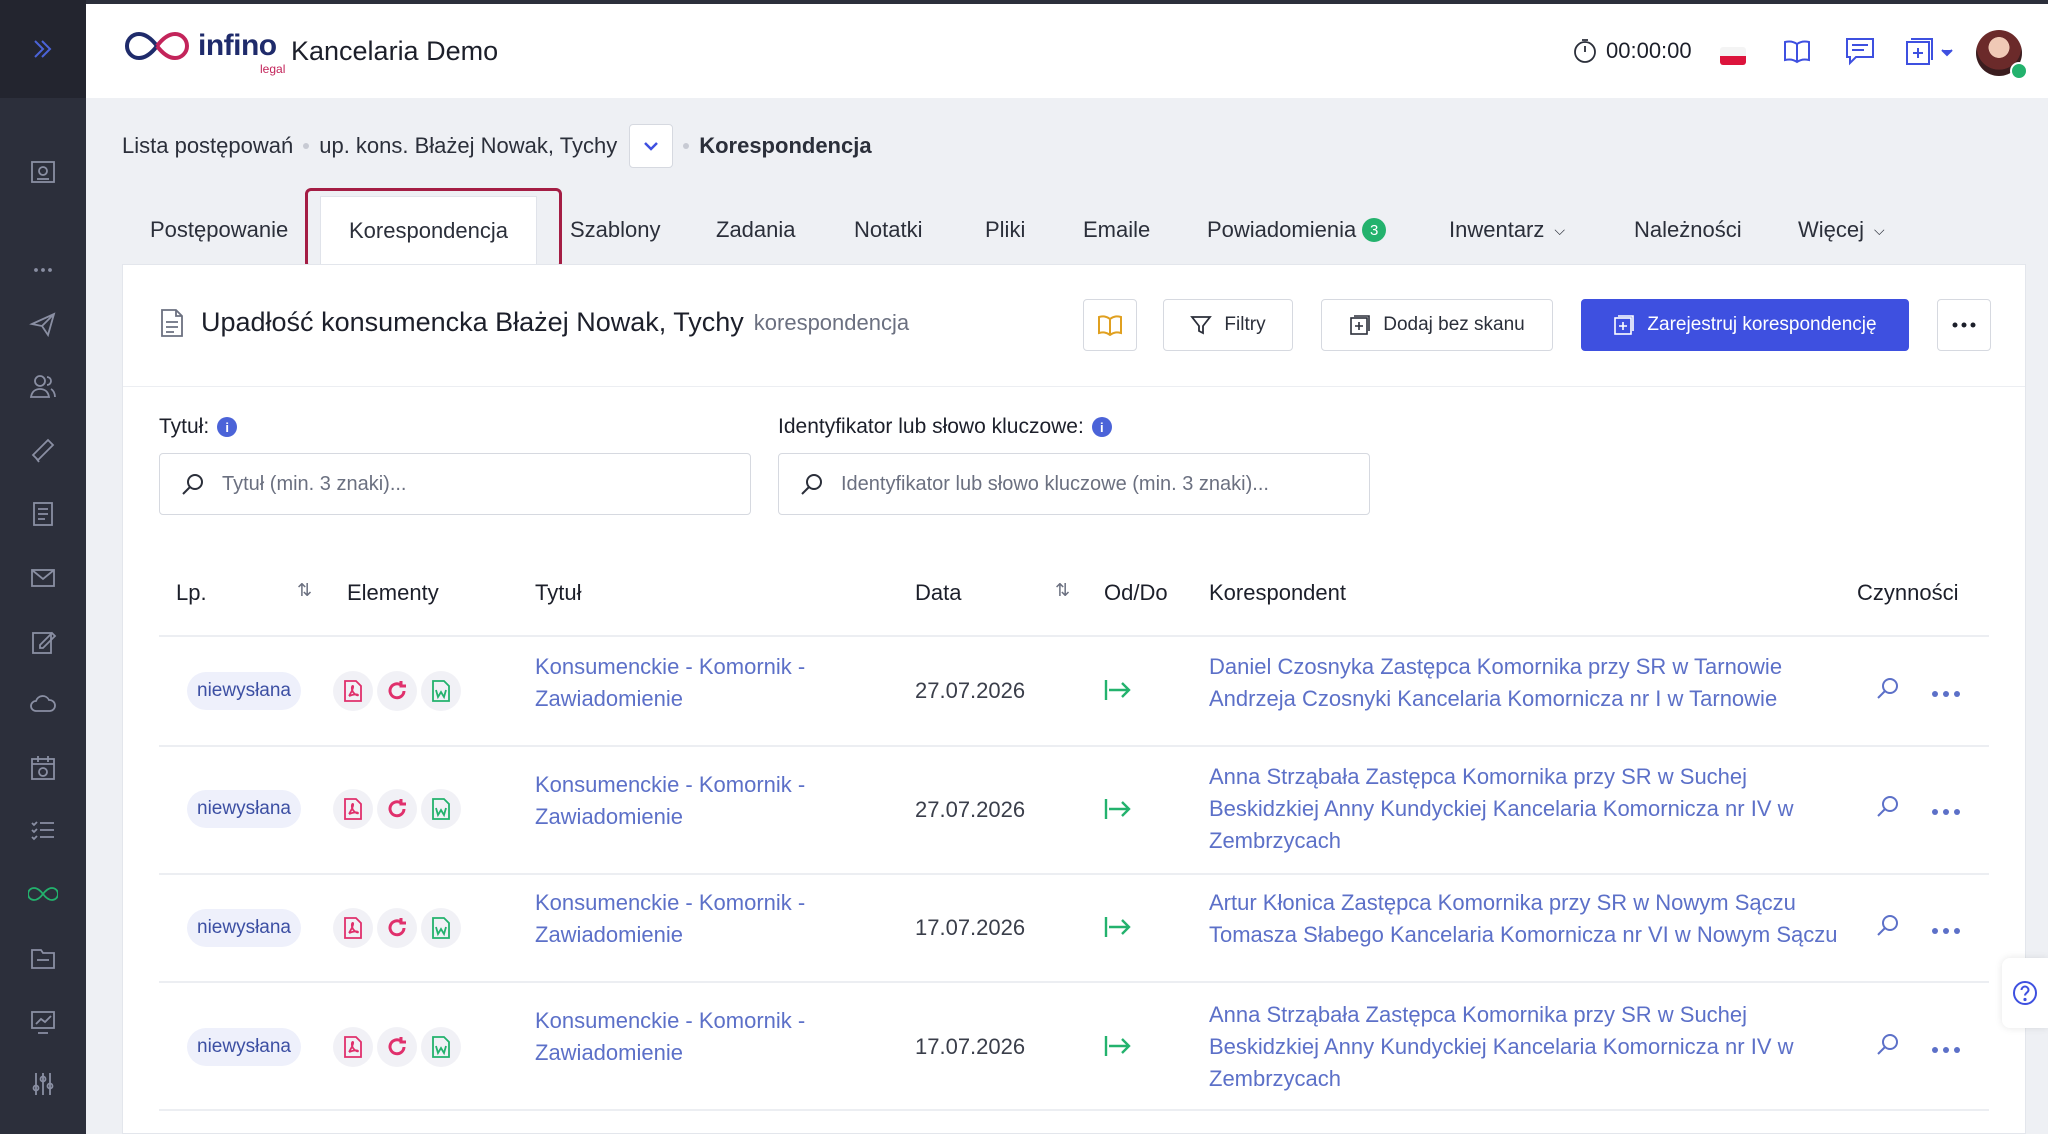 This screenshot has height=1134, width=2048. I want to click on row-date: 27.07.2026, so click(970, 809).